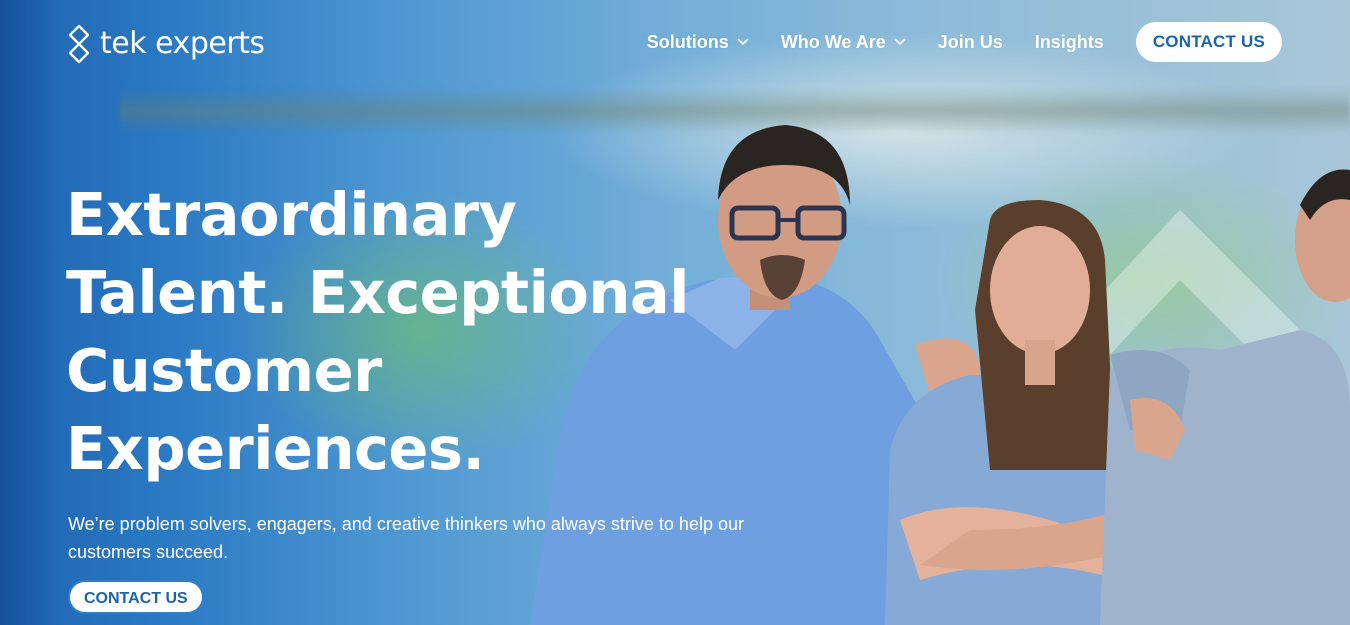  I want to click on hero-headline-line: Talent. Exceptional, so click(377, 292).